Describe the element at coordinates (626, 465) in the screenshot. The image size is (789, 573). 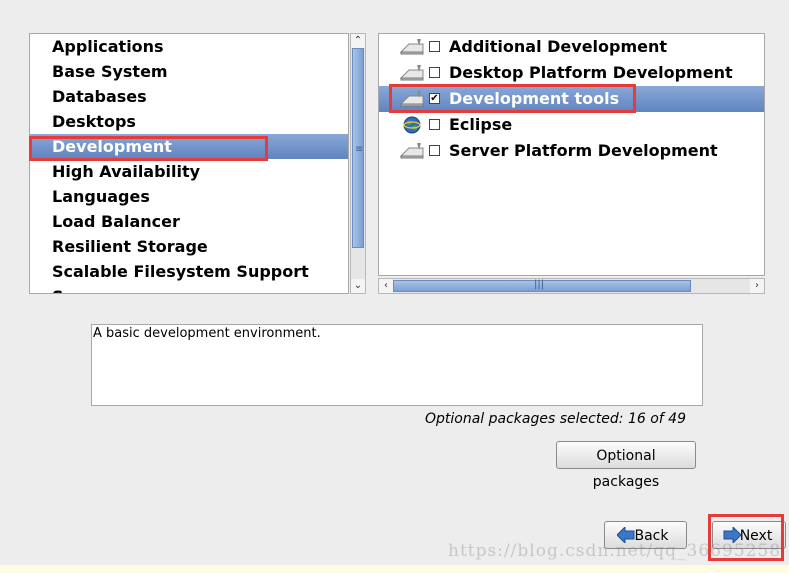
I see `optional-packages-button: Optional packages` at that location.